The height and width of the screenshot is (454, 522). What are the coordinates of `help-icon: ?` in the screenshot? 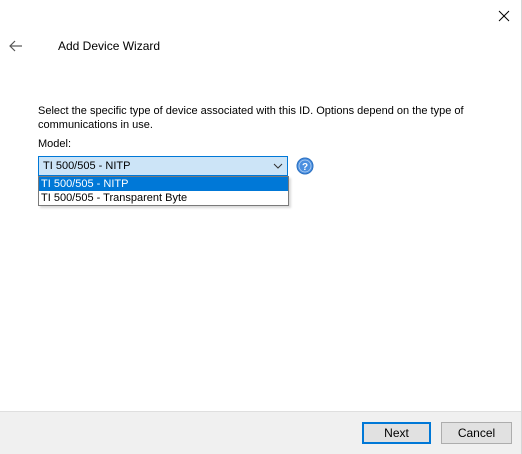 It's located at (305, 166).